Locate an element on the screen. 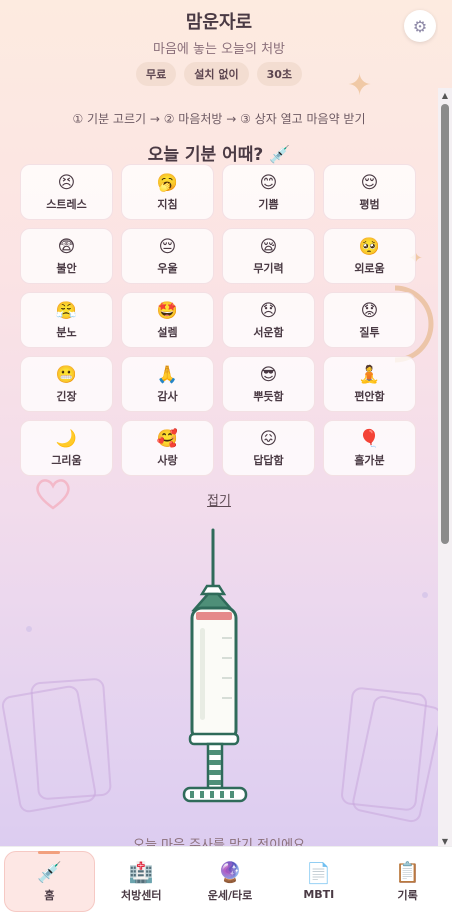  worried-face-icon: 😟 is located at coordinates (369, 310).